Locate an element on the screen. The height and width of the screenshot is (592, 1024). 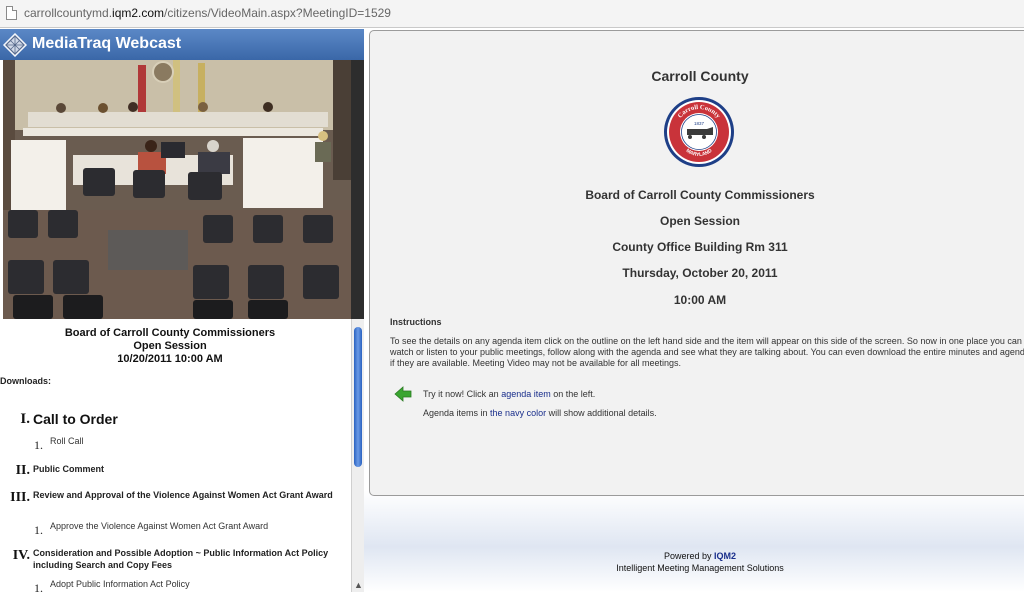
iqm2-link: IQM2 is located at coordinates (725, 556).